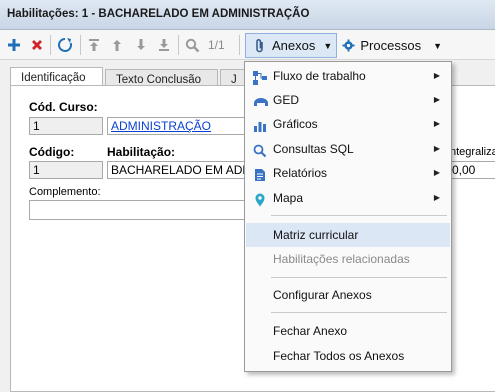 This screenshot has height=392, width=495. I want to click on menu-item-fechar-todos-anexos: Fechar Todos os Anexos, so click(348, 356).